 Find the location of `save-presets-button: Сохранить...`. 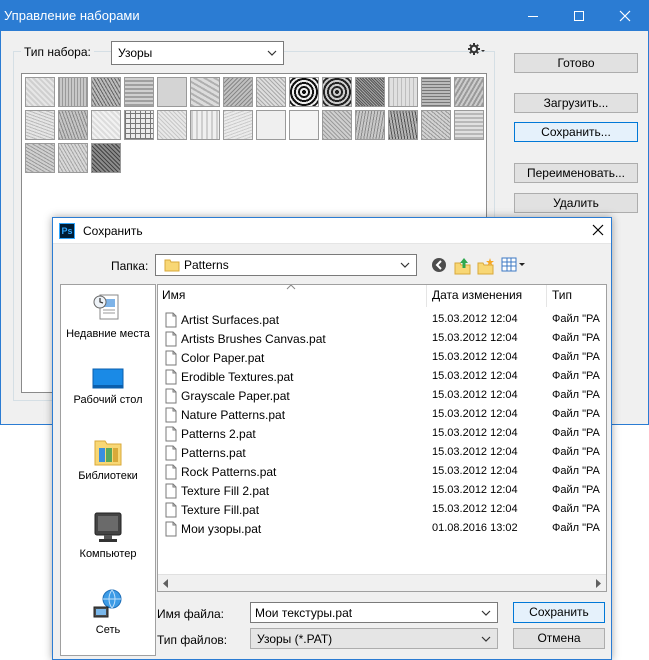

save-presets-button: Сохранить... is located at coordinates (576, 132).